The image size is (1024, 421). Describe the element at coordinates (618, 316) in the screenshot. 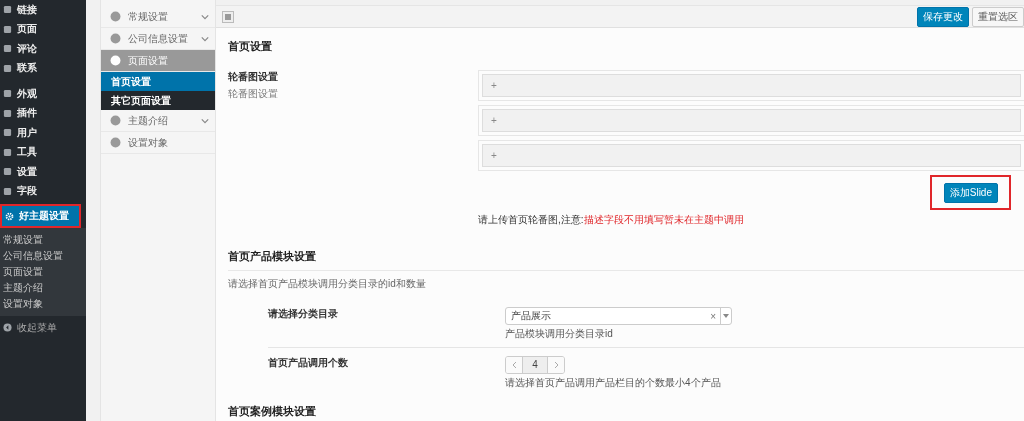

I see `category-select: 产品展示 ×` at that location.